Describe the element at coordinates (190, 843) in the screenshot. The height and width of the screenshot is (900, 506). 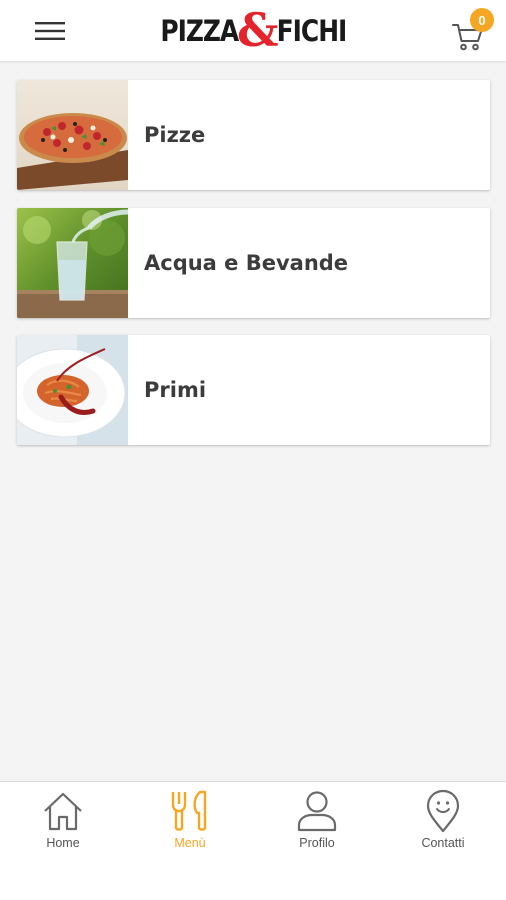
I see `nav-label-menu: Menù` at that location.